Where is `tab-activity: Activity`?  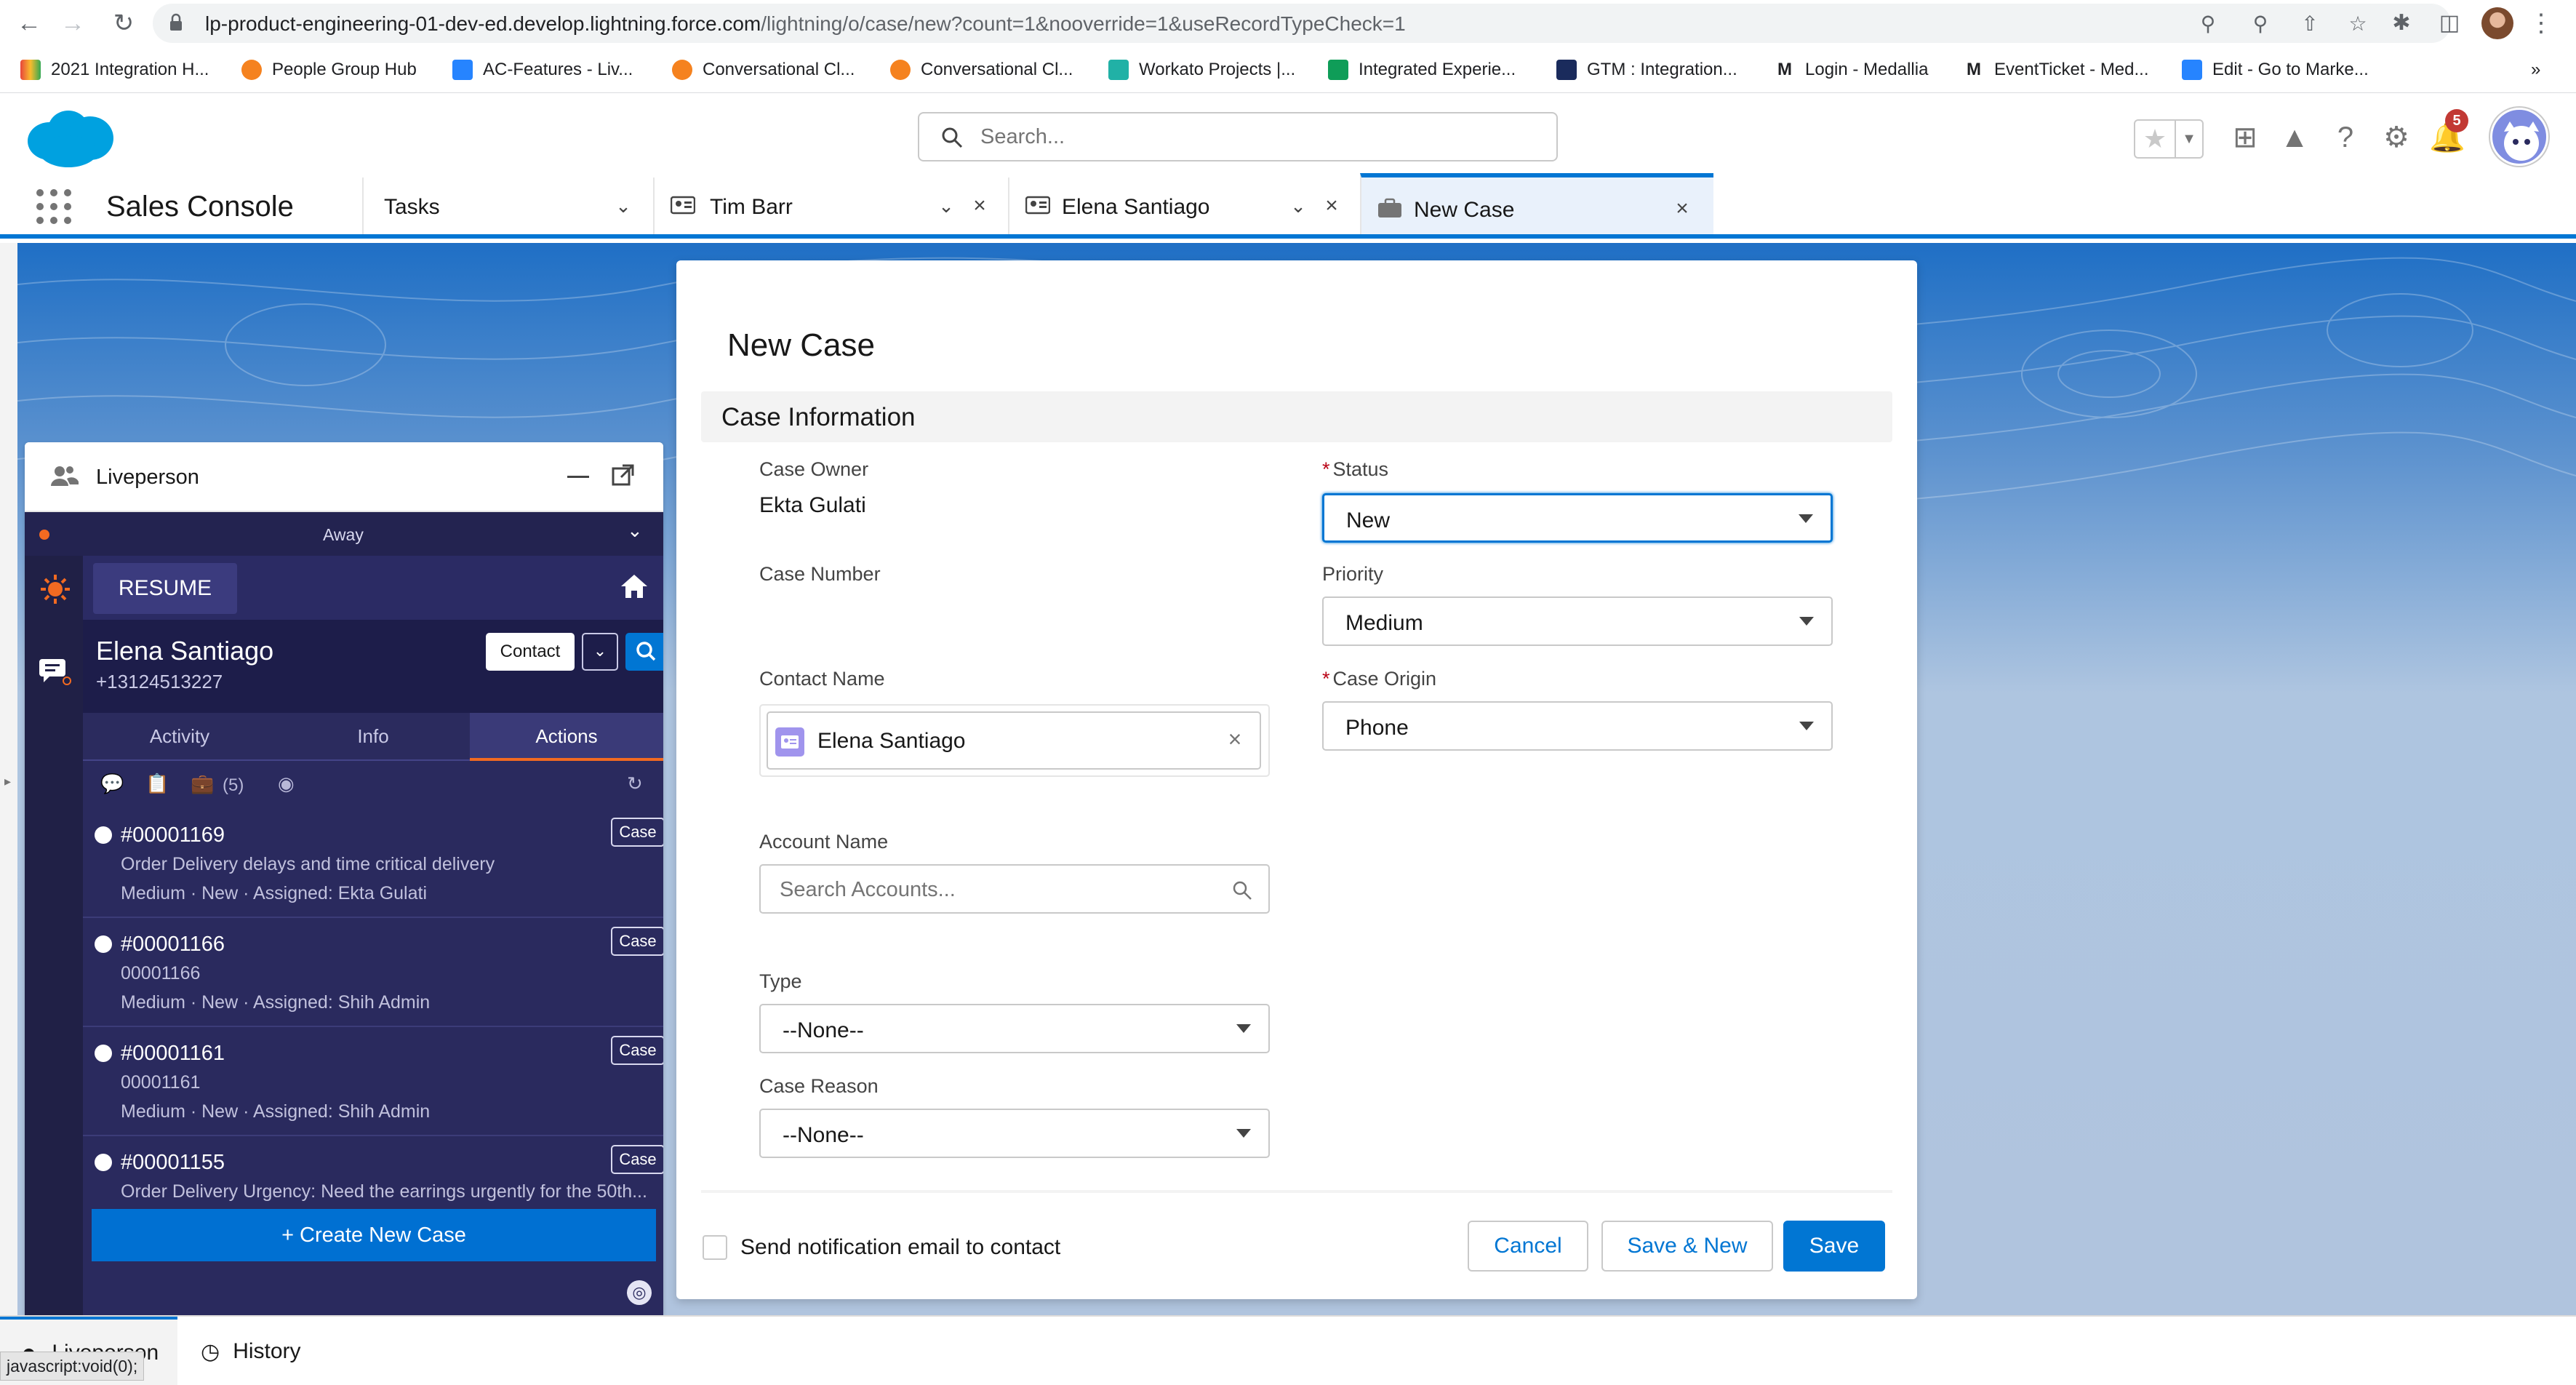 tab-activity: Activity is located at coordinates (179, 737).